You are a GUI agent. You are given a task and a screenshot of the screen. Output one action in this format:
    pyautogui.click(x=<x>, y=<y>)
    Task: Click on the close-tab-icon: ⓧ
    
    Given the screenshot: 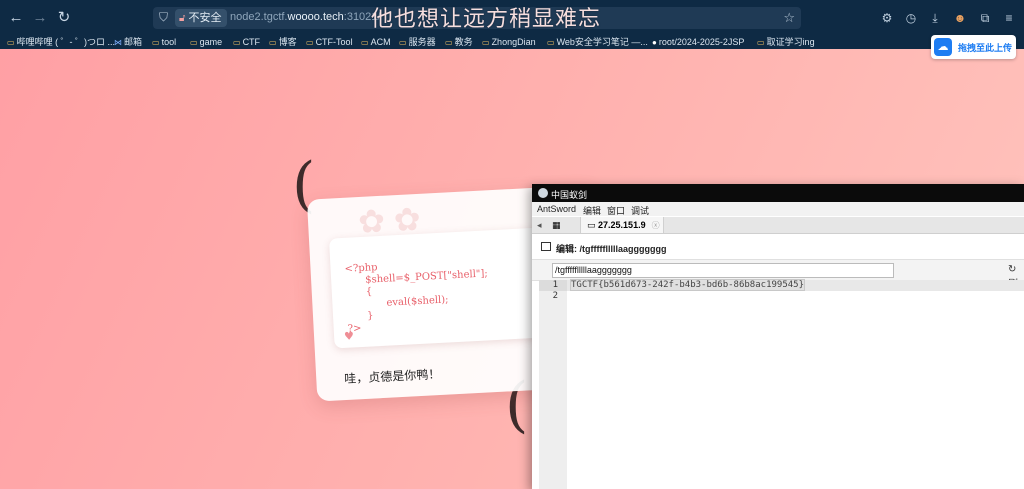 What is the action you would take?
    pyautogui.click(x=656, y=225)
    